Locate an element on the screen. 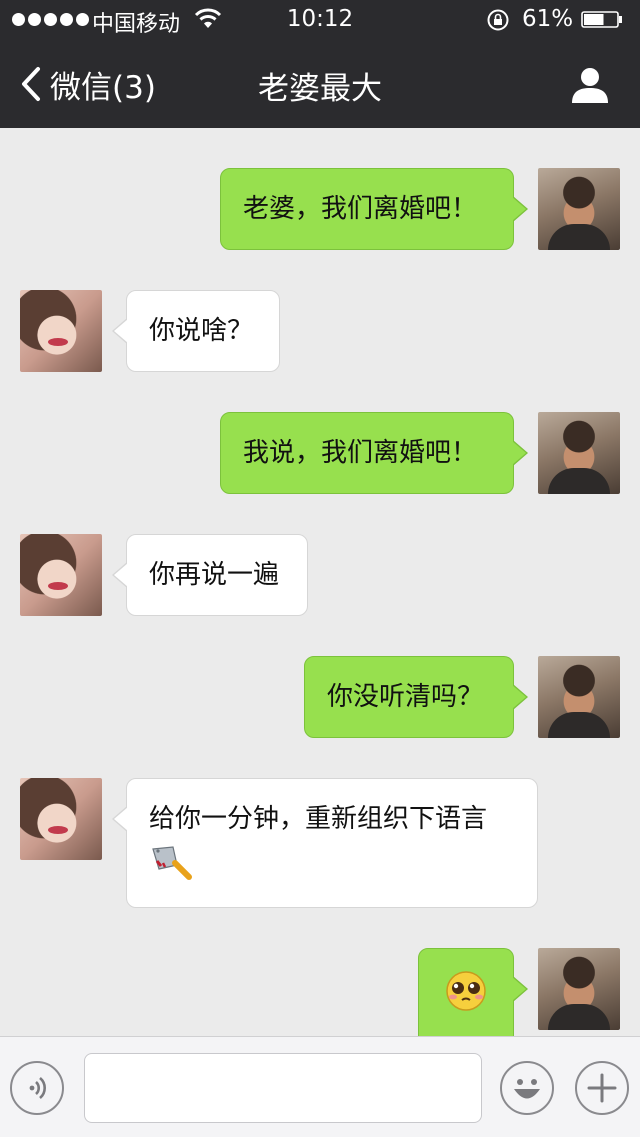 The height and width of the screenshot is (1137, 640). message-bubble-mine: 我说，我们离婚吧！ is located at coordinates (374, 453).